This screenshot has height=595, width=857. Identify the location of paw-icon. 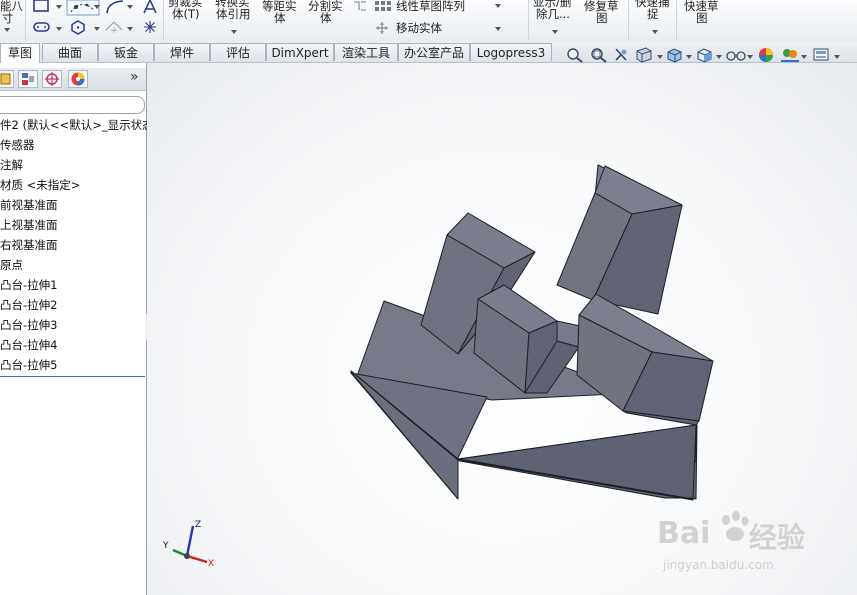
(735, 526).